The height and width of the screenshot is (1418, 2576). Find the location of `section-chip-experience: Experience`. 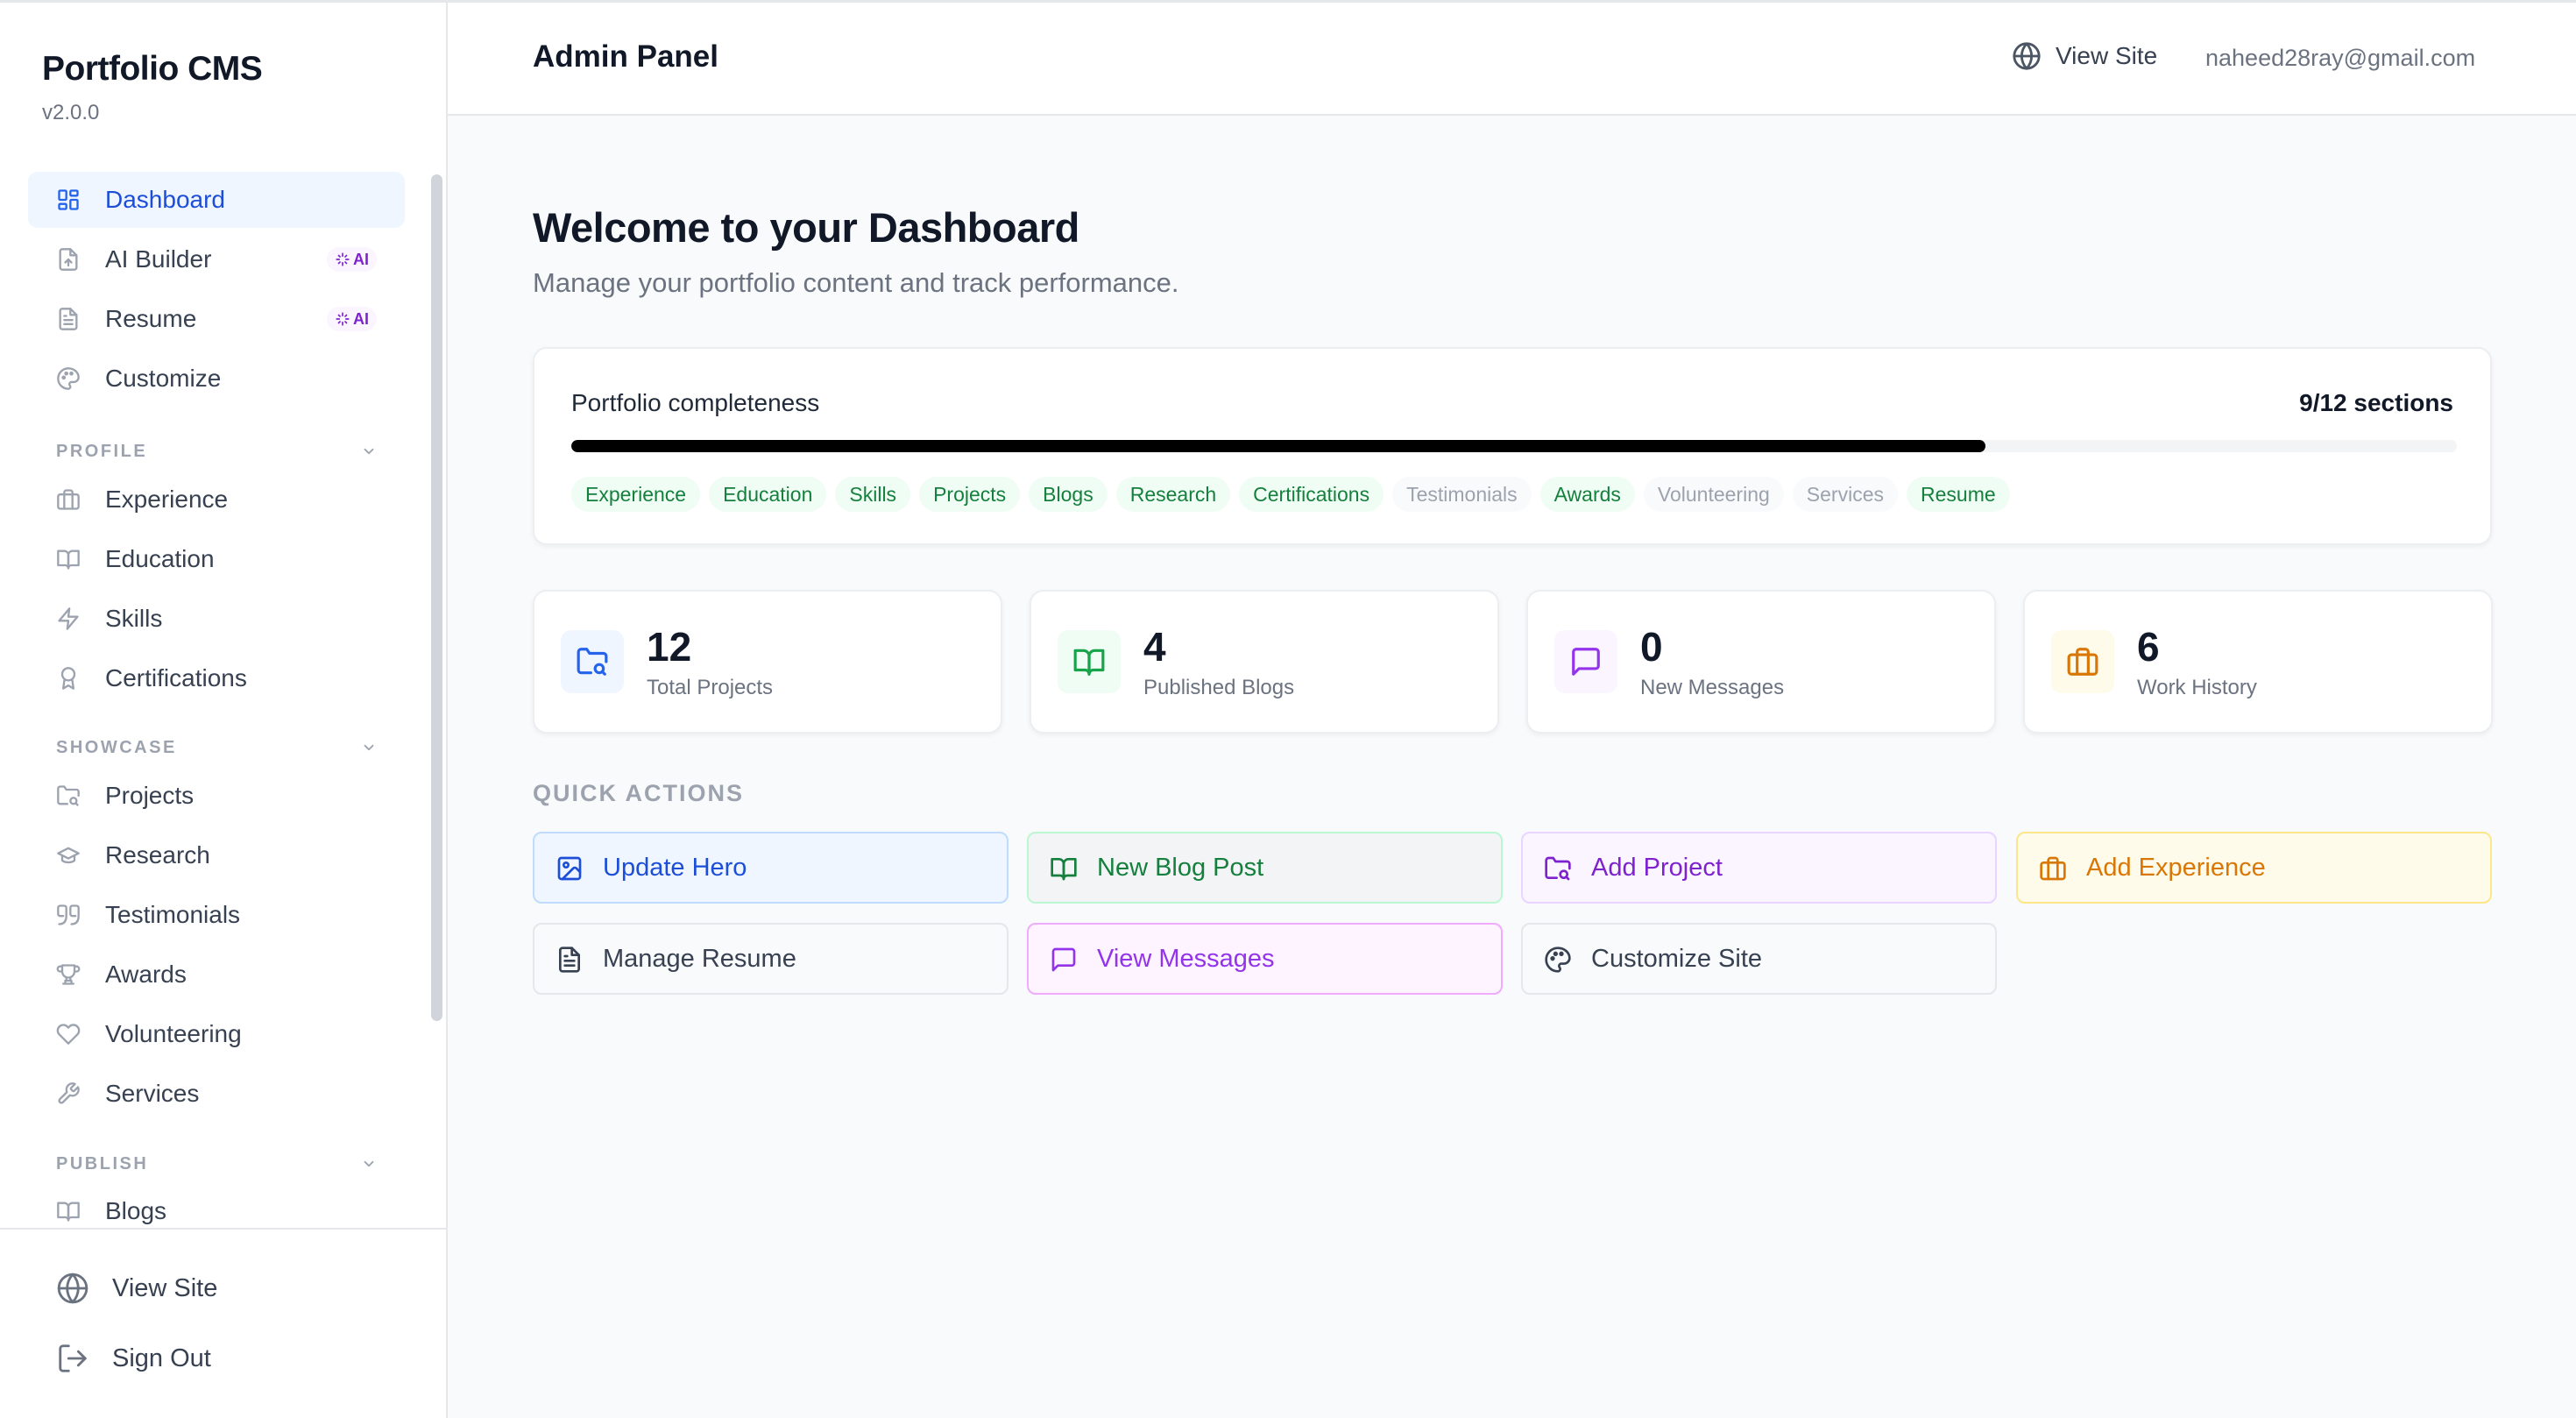

section-chip-experience: Experience is located at coordinates (636, 494).